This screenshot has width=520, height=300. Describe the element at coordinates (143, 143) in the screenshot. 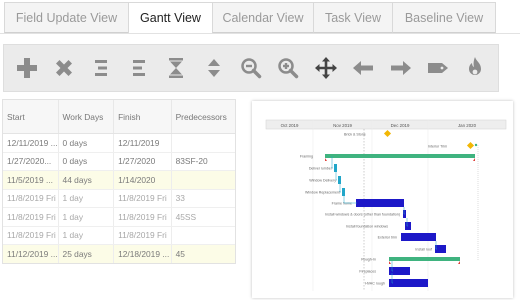

I see `cell-finish: 12/11/2019` at that location.